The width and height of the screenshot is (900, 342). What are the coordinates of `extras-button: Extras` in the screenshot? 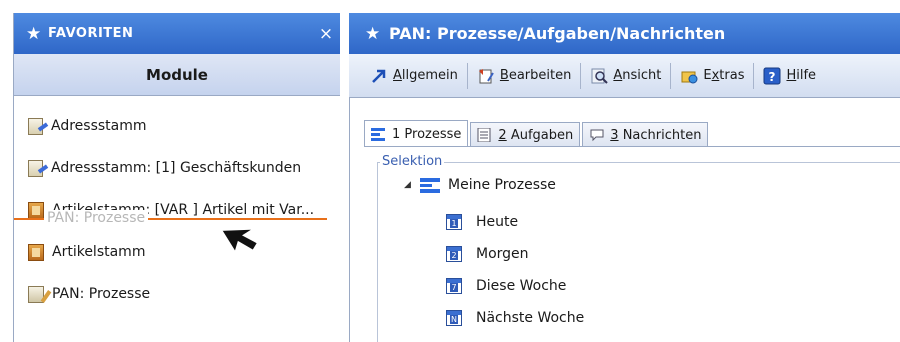 It's located at (712, 76).